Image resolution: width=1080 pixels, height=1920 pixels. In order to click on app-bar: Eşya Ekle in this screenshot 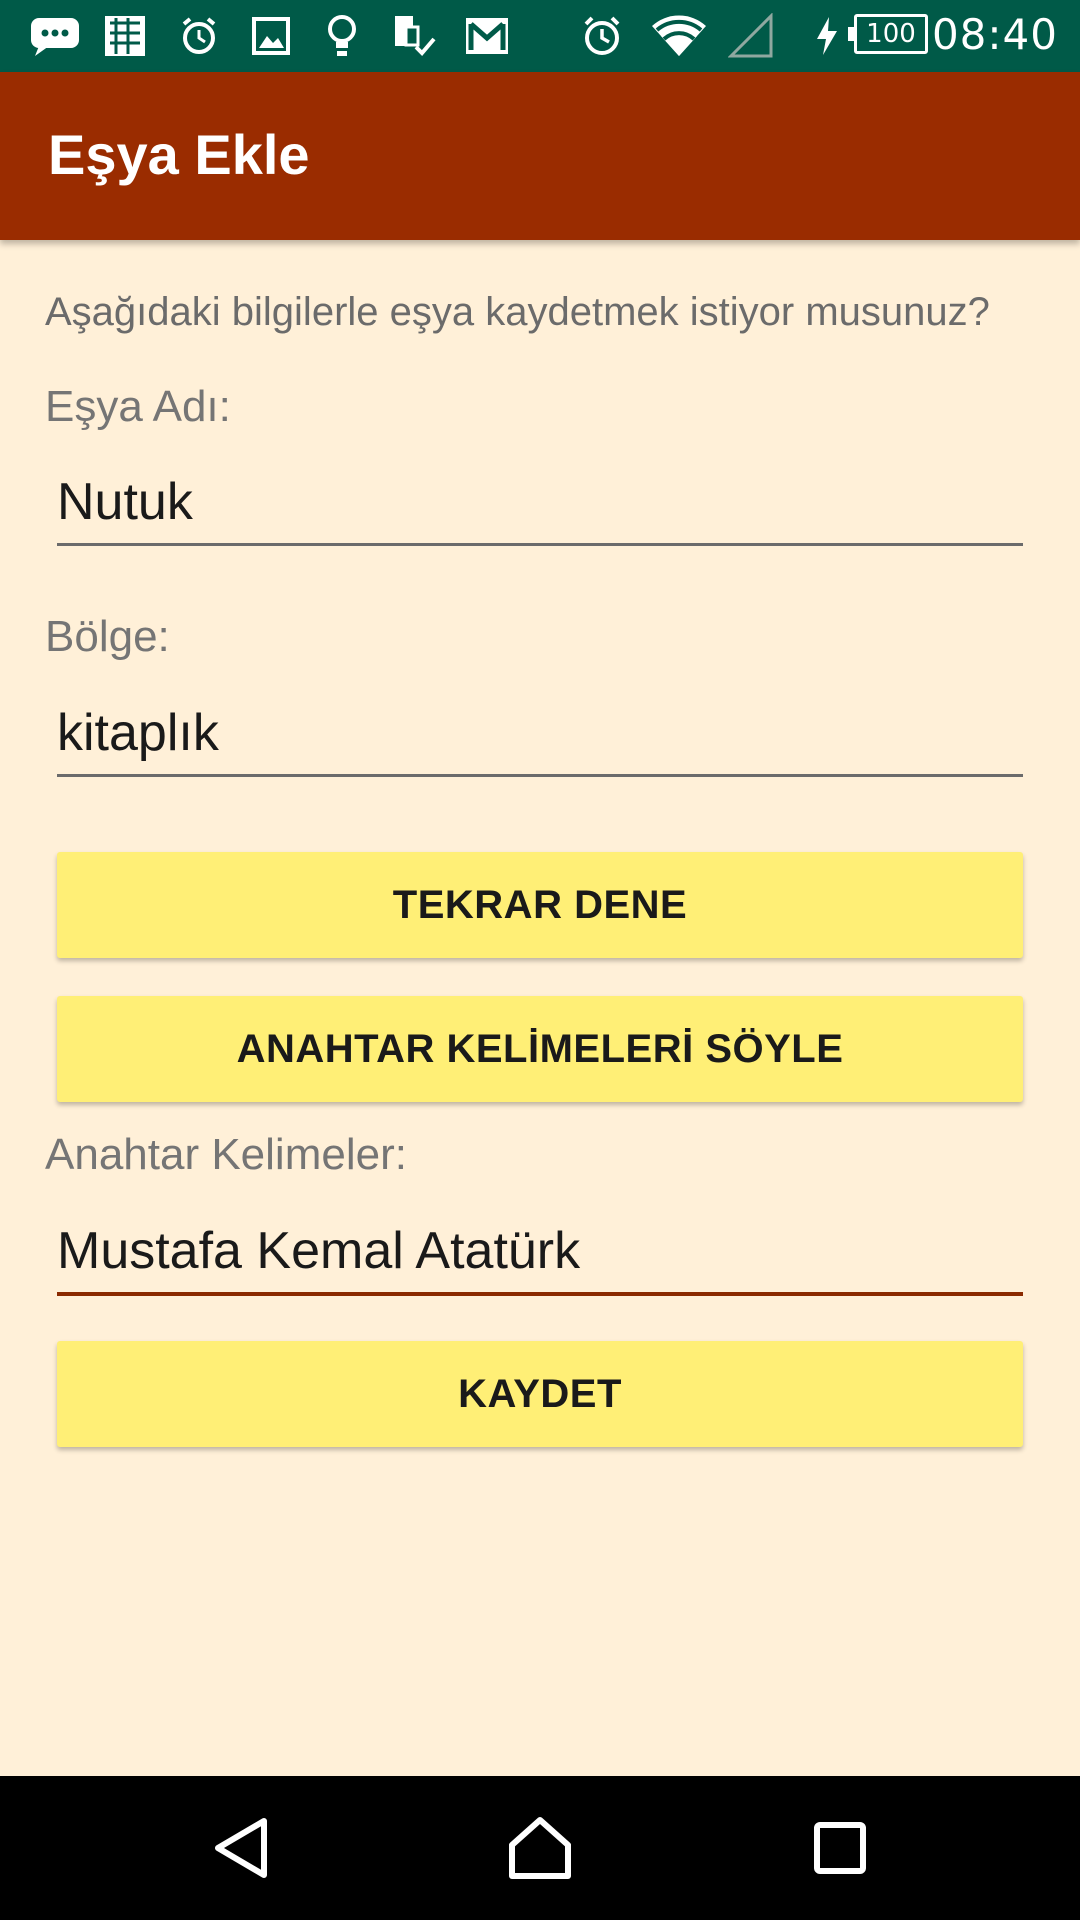, I will do `click(540, 156)`.